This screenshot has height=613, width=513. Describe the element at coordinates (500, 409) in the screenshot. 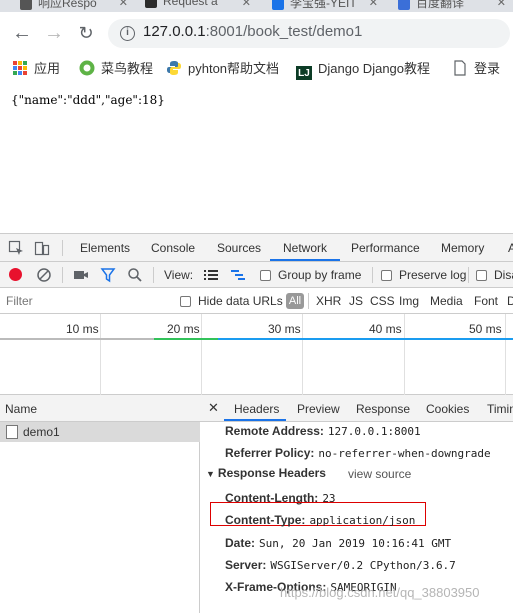

I see `tab-timing: Timin` at that location.